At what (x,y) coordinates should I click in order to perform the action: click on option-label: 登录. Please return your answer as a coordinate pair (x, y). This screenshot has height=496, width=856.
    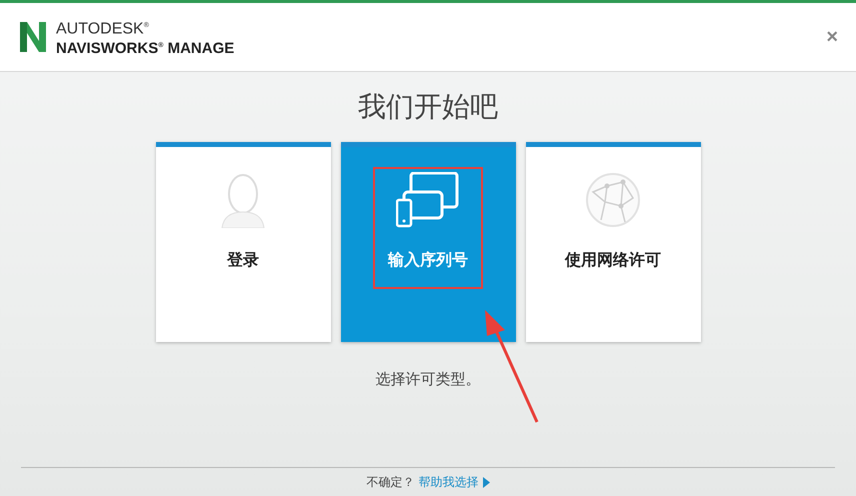
    Looking at the image, I should click on (243, 260).